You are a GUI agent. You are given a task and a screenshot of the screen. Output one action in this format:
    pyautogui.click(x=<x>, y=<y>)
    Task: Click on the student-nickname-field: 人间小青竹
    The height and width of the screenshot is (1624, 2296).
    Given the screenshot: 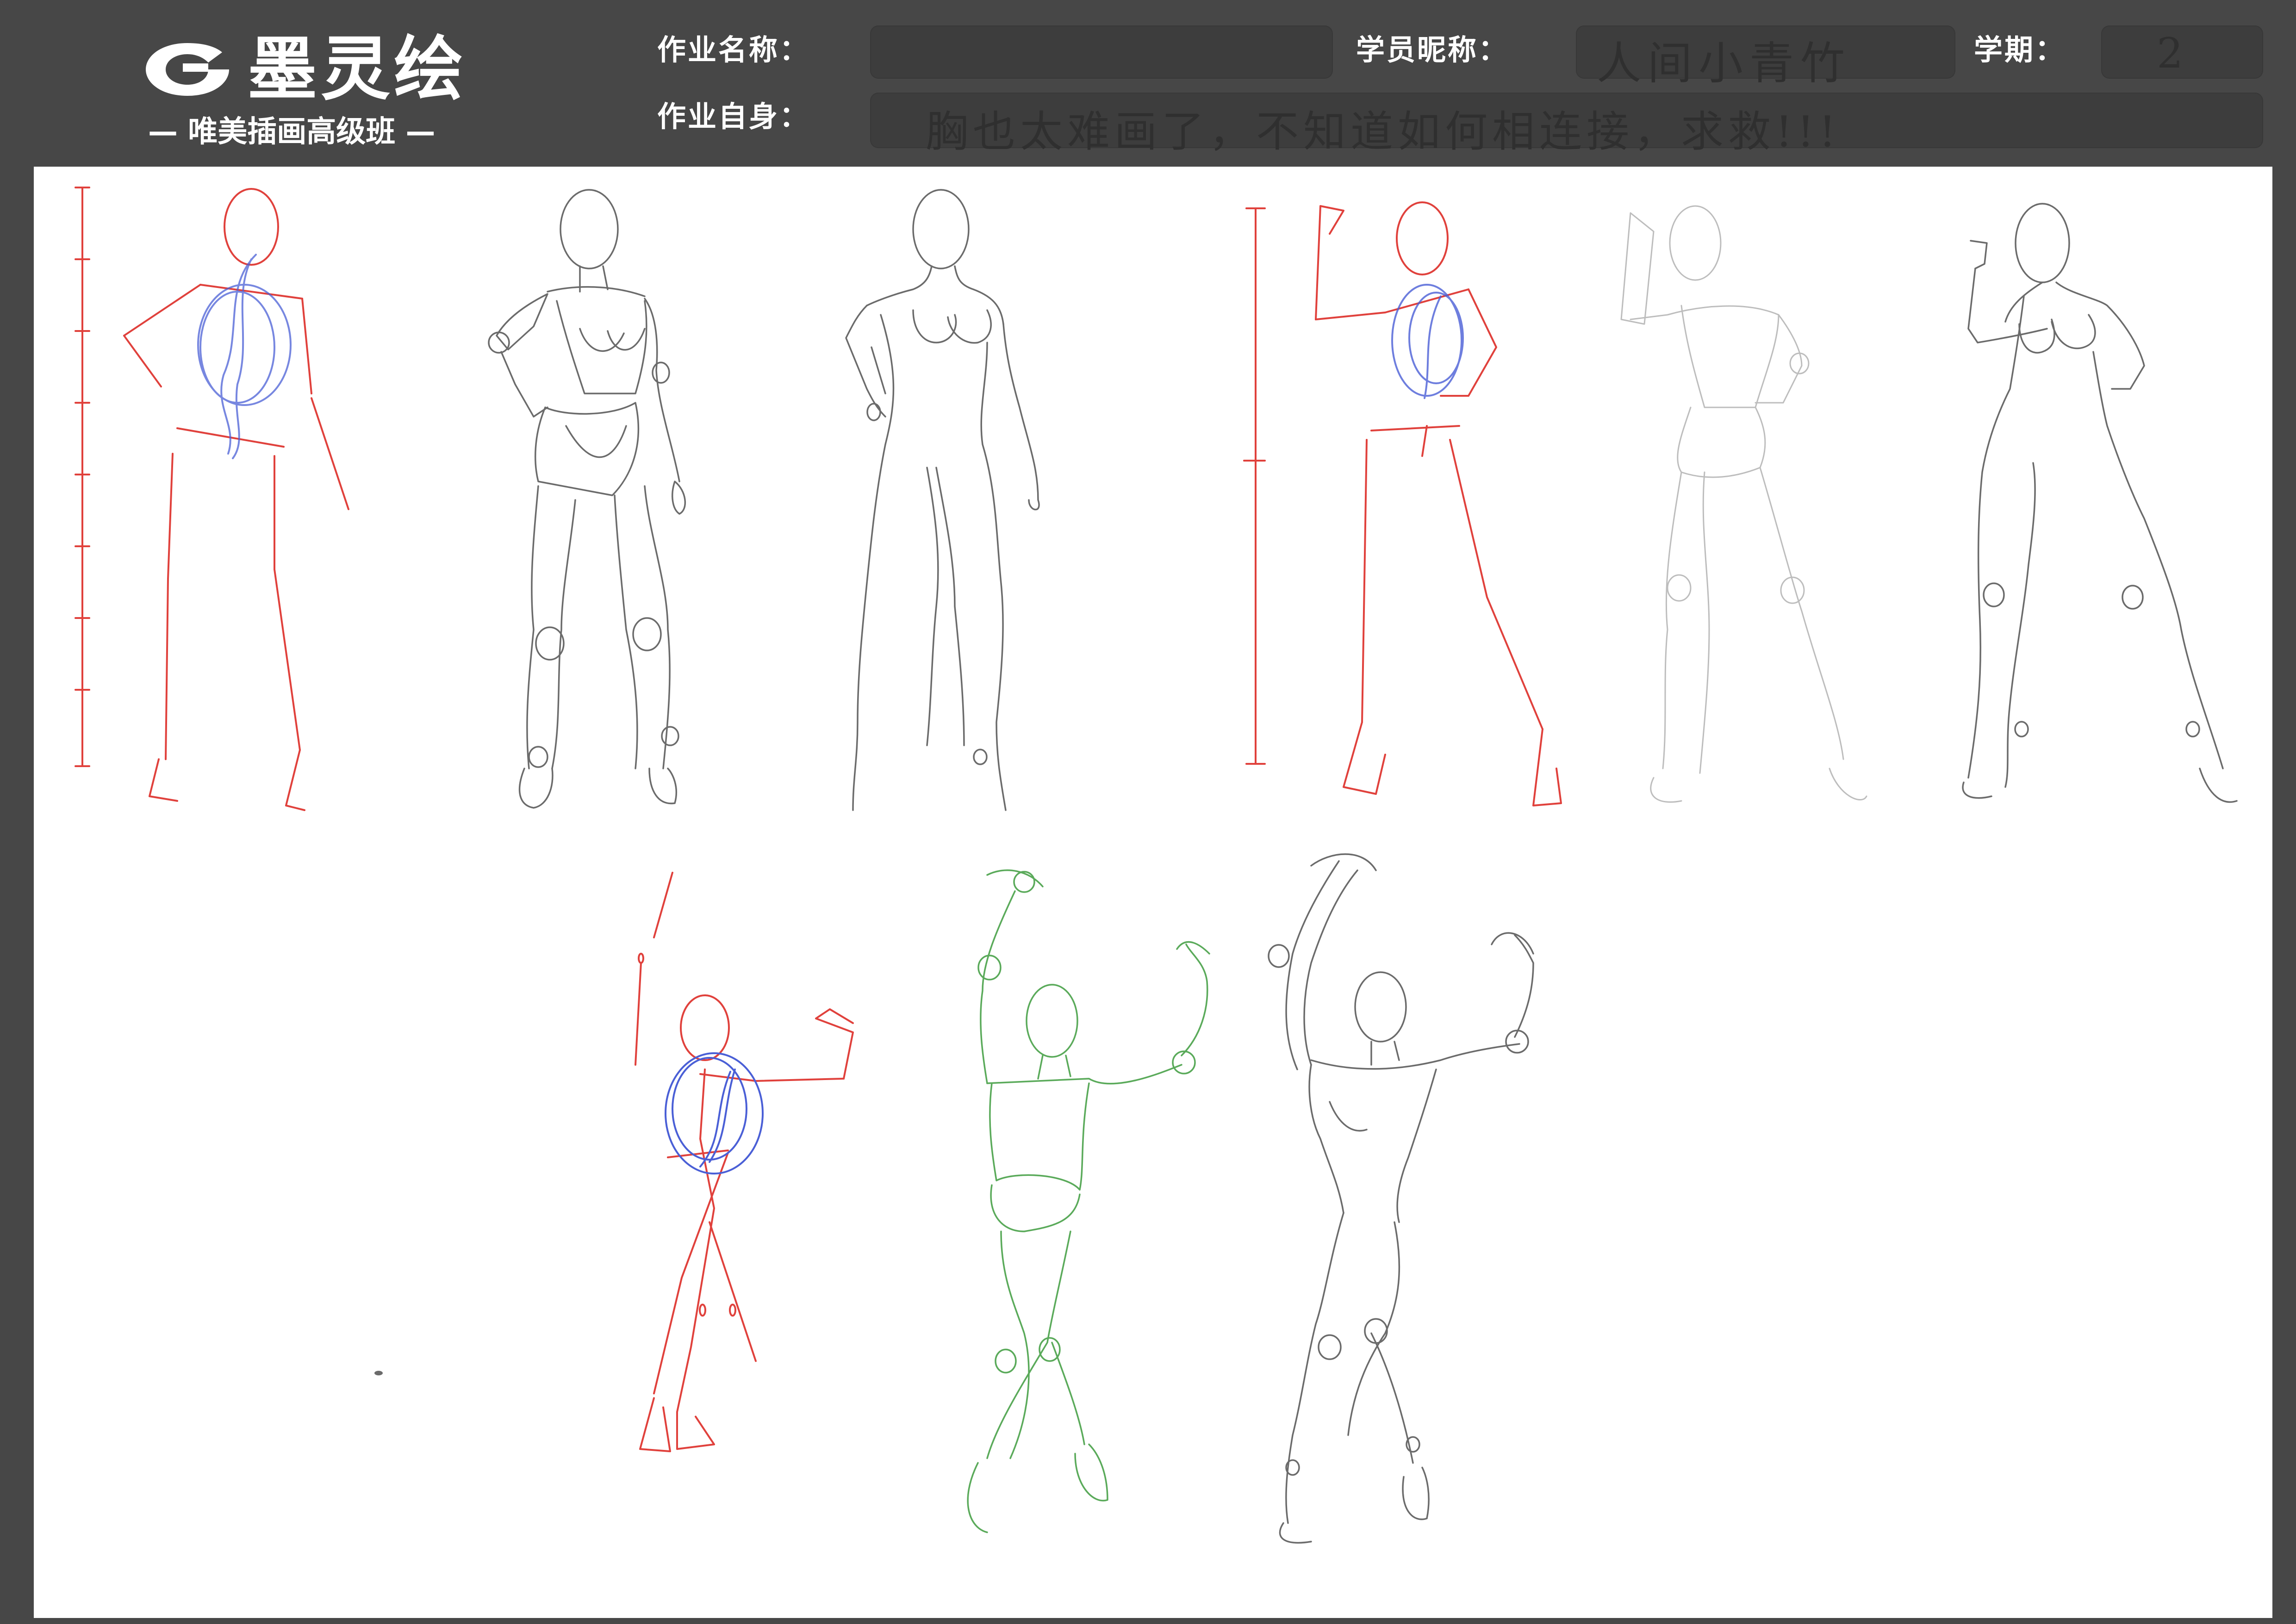 What is the action you would take?
    pyautogui.click(x=1765, y=57)
    